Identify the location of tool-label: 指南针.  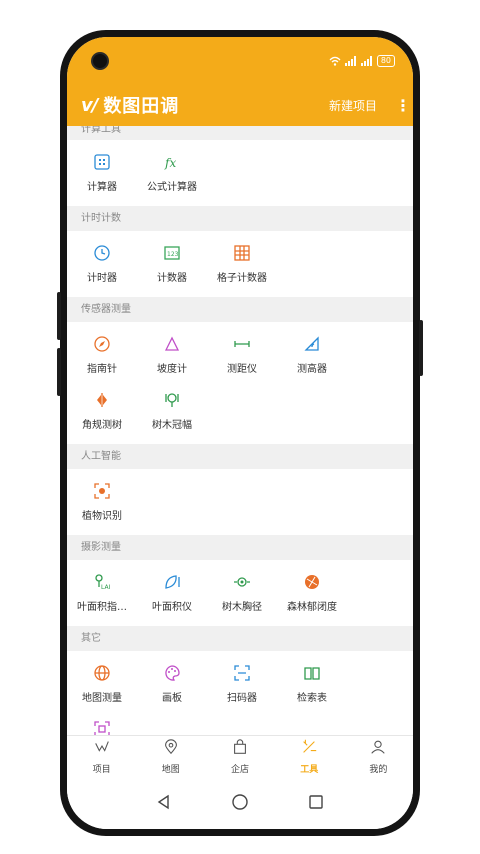
(102, 369).